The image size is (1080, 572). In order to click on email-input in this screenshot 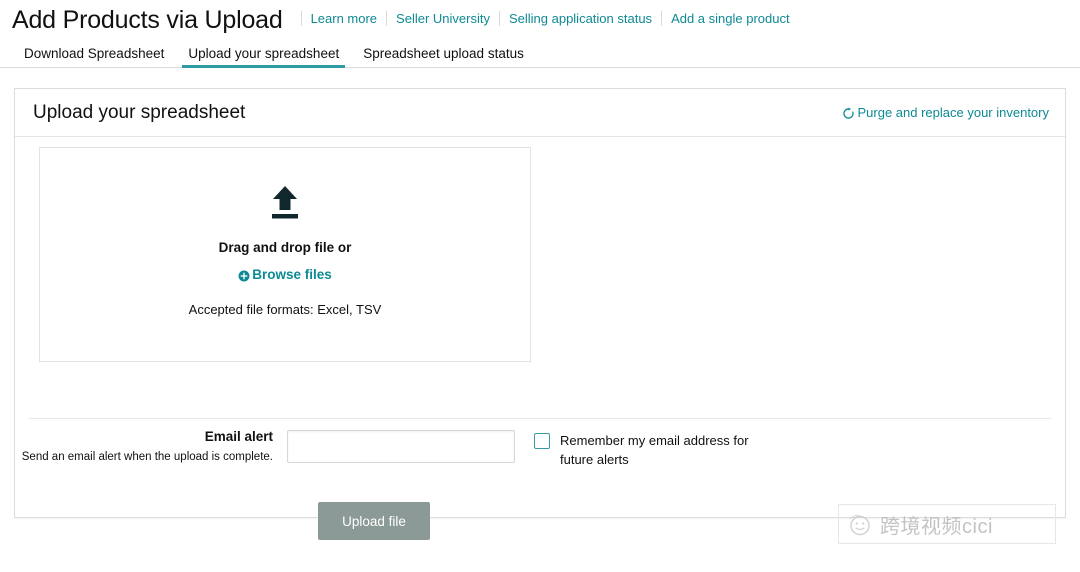, I will do `click(401, 446)`.